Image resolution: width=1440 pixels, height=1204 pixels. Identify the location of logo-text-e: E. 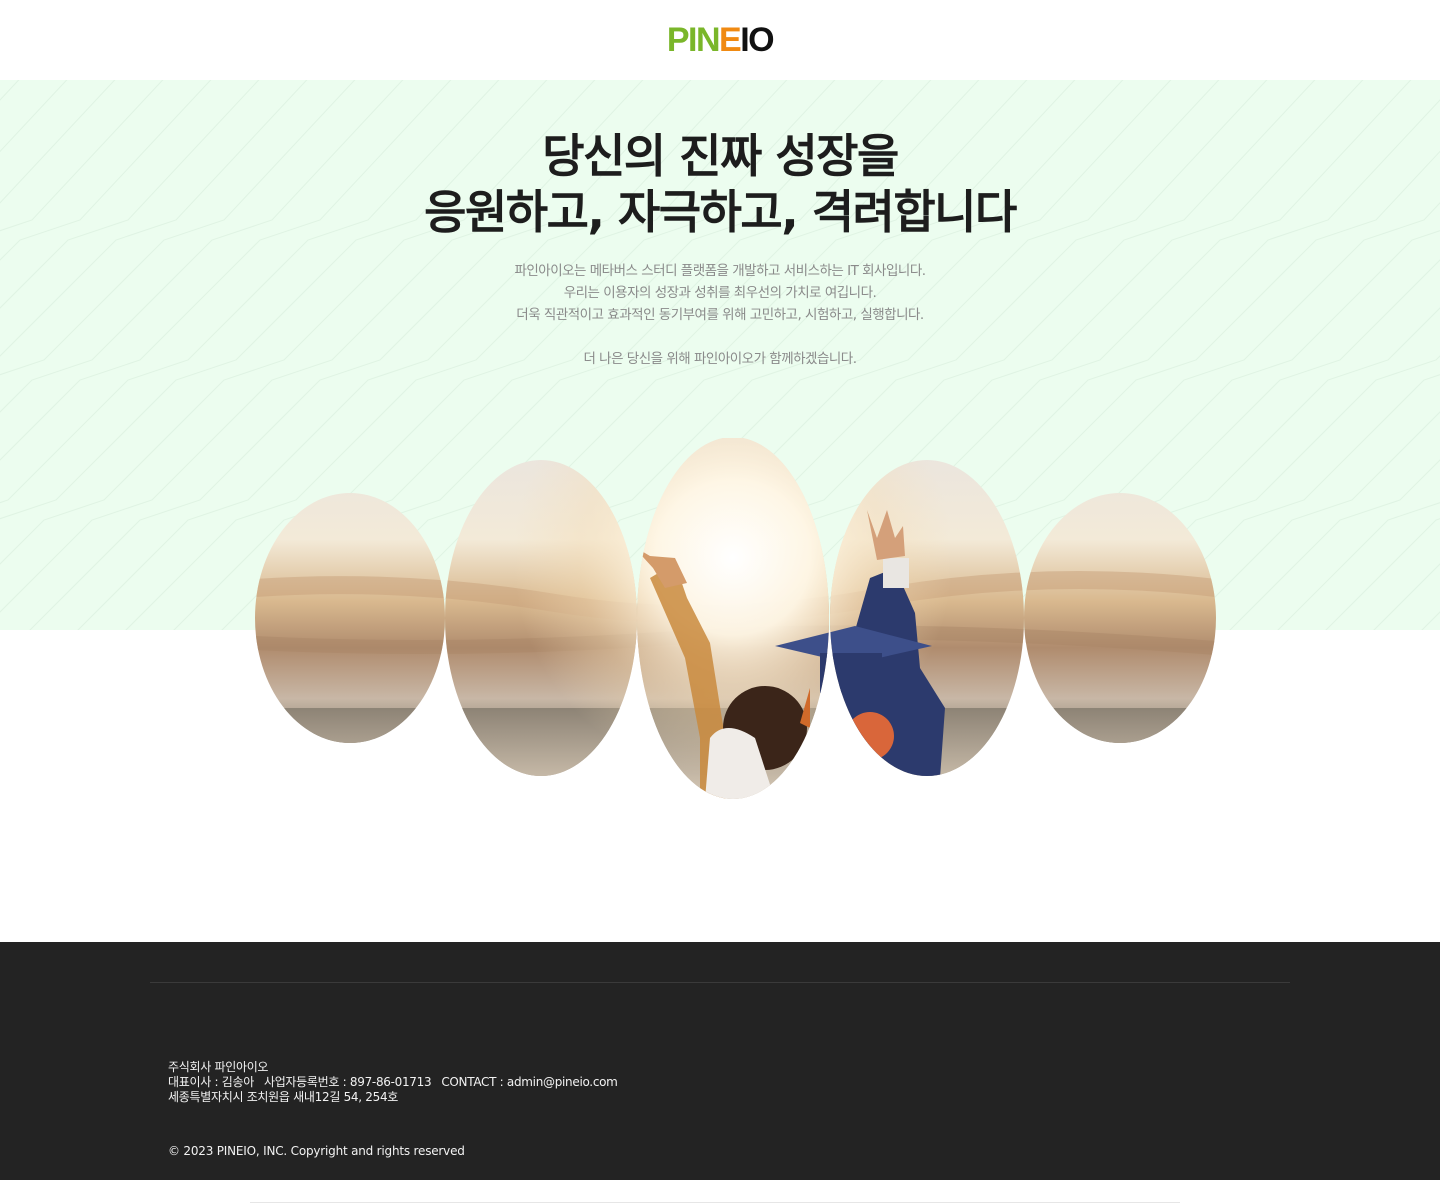
(730, 40).